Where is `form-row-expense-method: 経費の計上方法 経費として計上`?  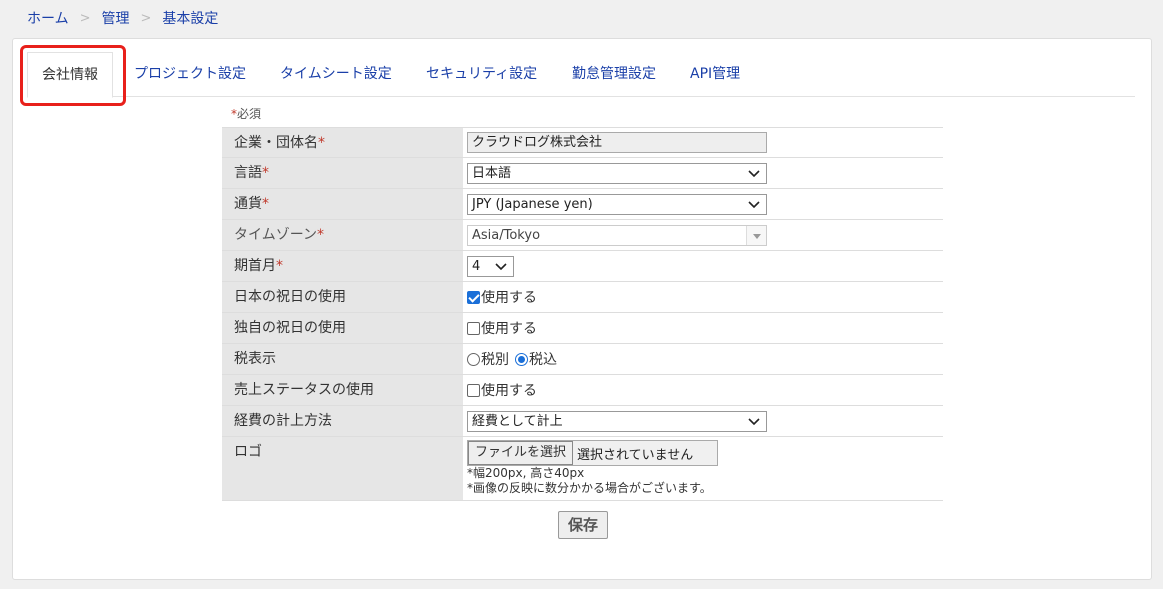
form-row-expense-method: 経費の計上方法 経費として計上 is located at coordinates (582, 421).